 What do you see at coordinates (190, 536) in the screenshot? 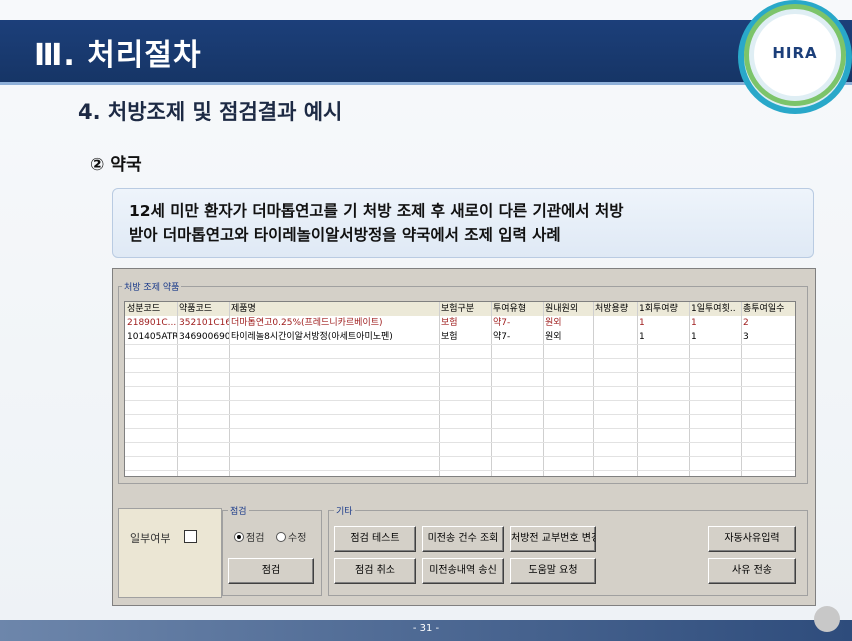
I see `partial-checkbox` at bounding box center [190, 536].